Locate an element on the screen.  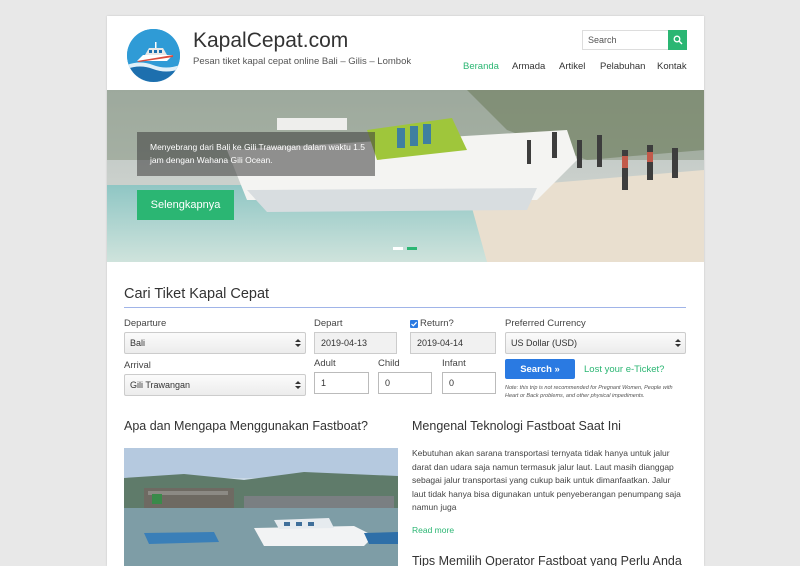
infant-label: Infant is located at coordinates (454, 363).